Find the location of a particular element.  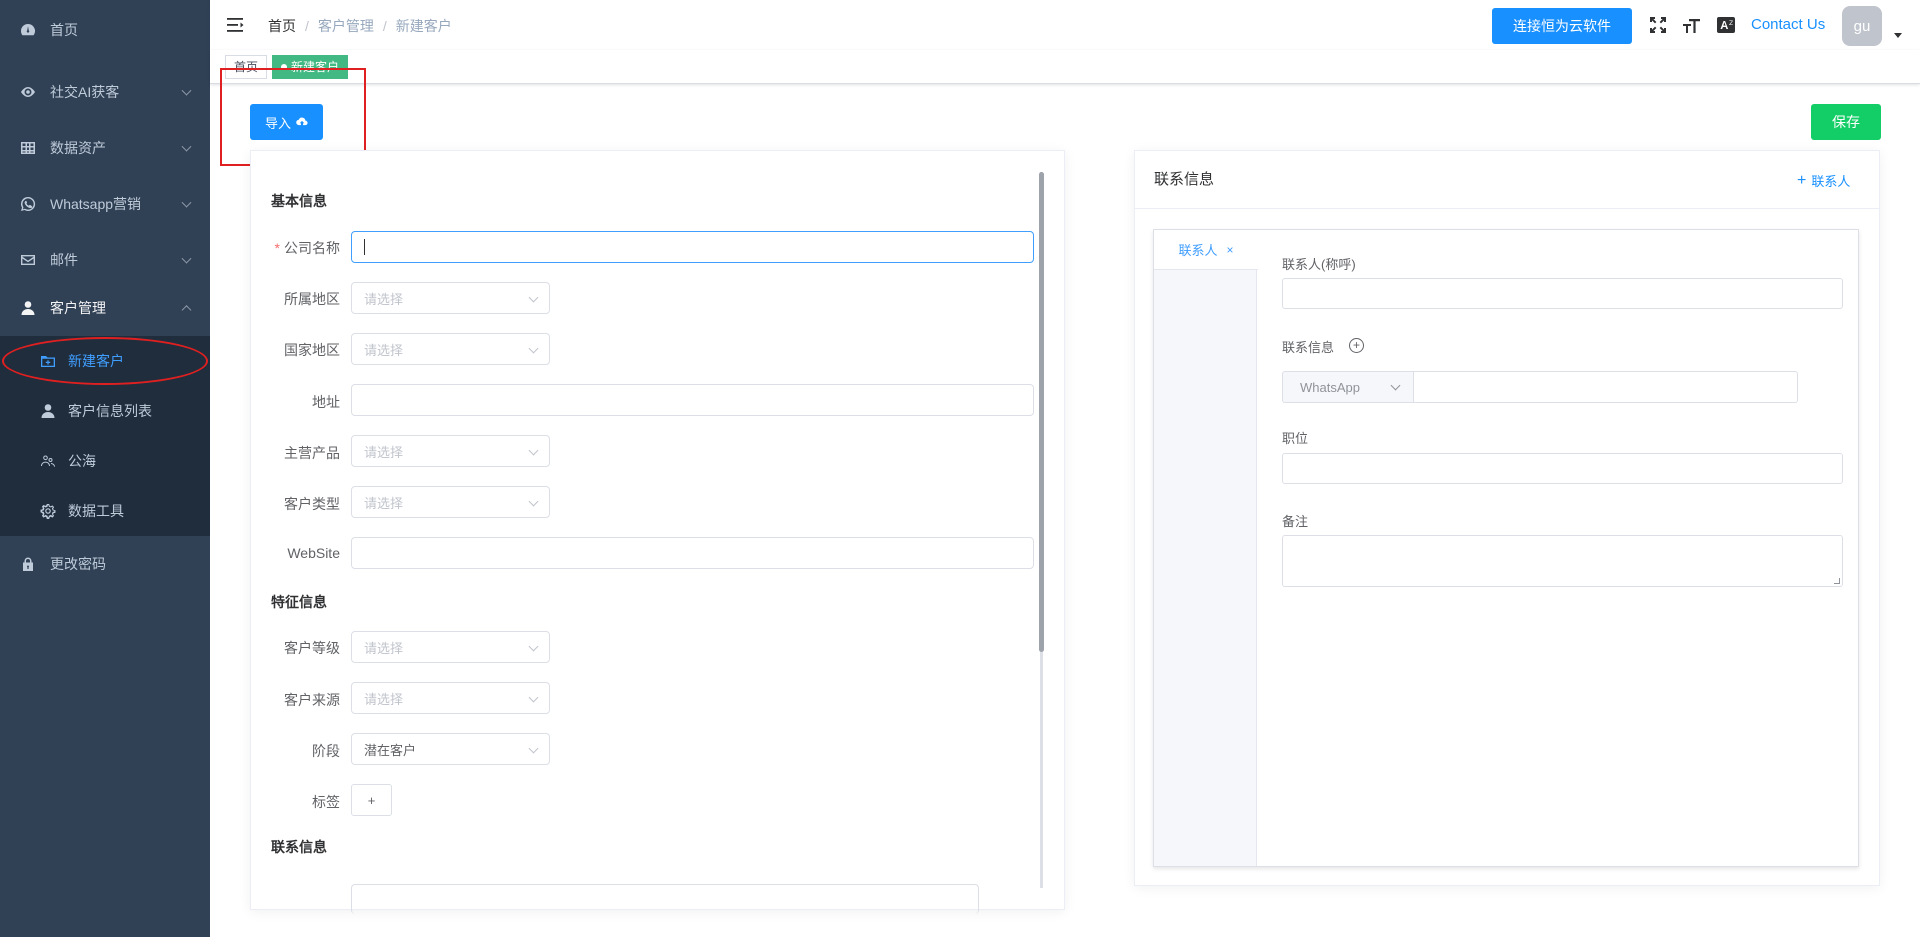

users-icon is located at coordinates (48, 461).